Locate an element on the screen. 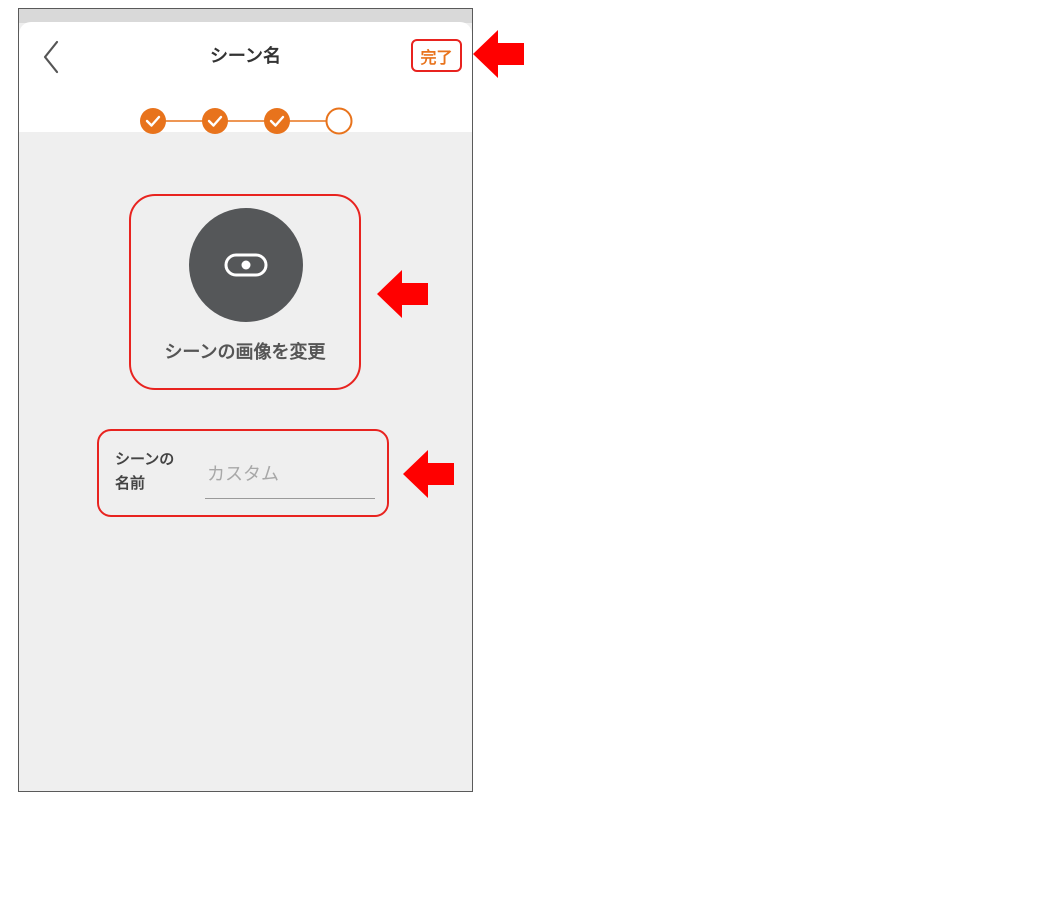 This screenshot has width=1058, height=906. scene-name-label-line1: シーンの is located at coordinates (145, 459).